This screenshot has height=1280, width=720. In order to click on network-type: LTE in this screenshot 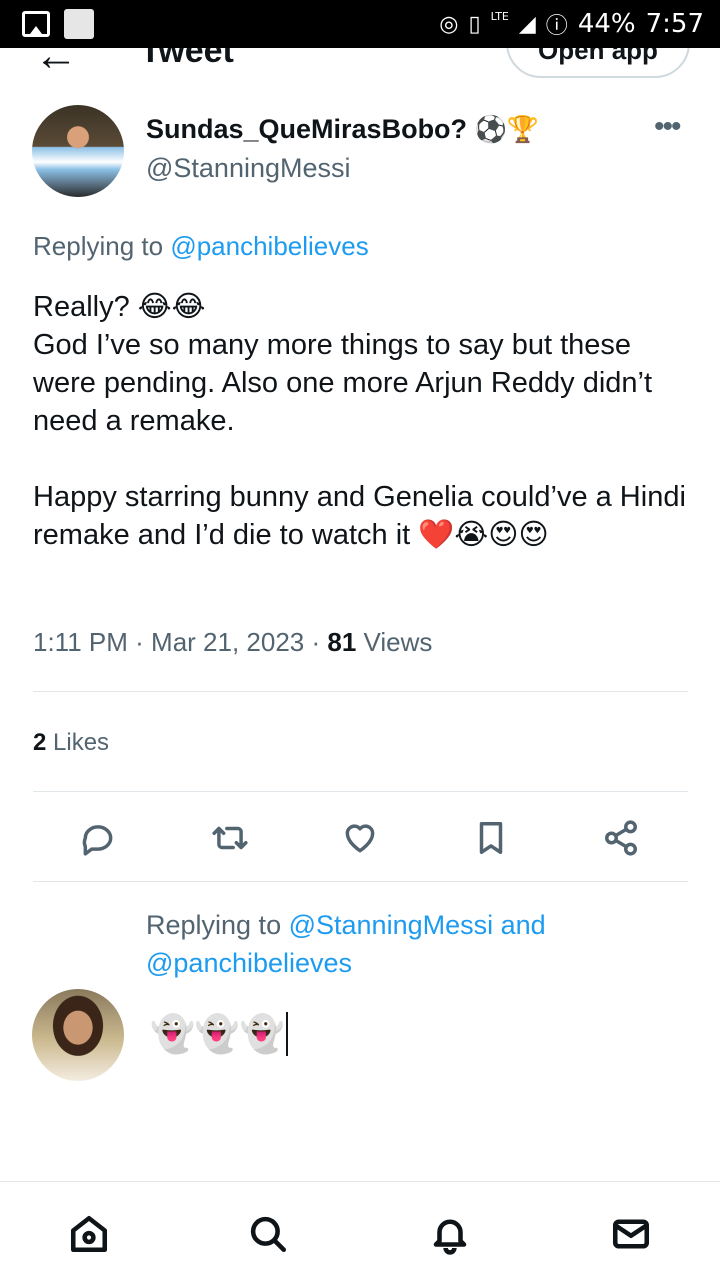, I will do `click(499, 16)`.